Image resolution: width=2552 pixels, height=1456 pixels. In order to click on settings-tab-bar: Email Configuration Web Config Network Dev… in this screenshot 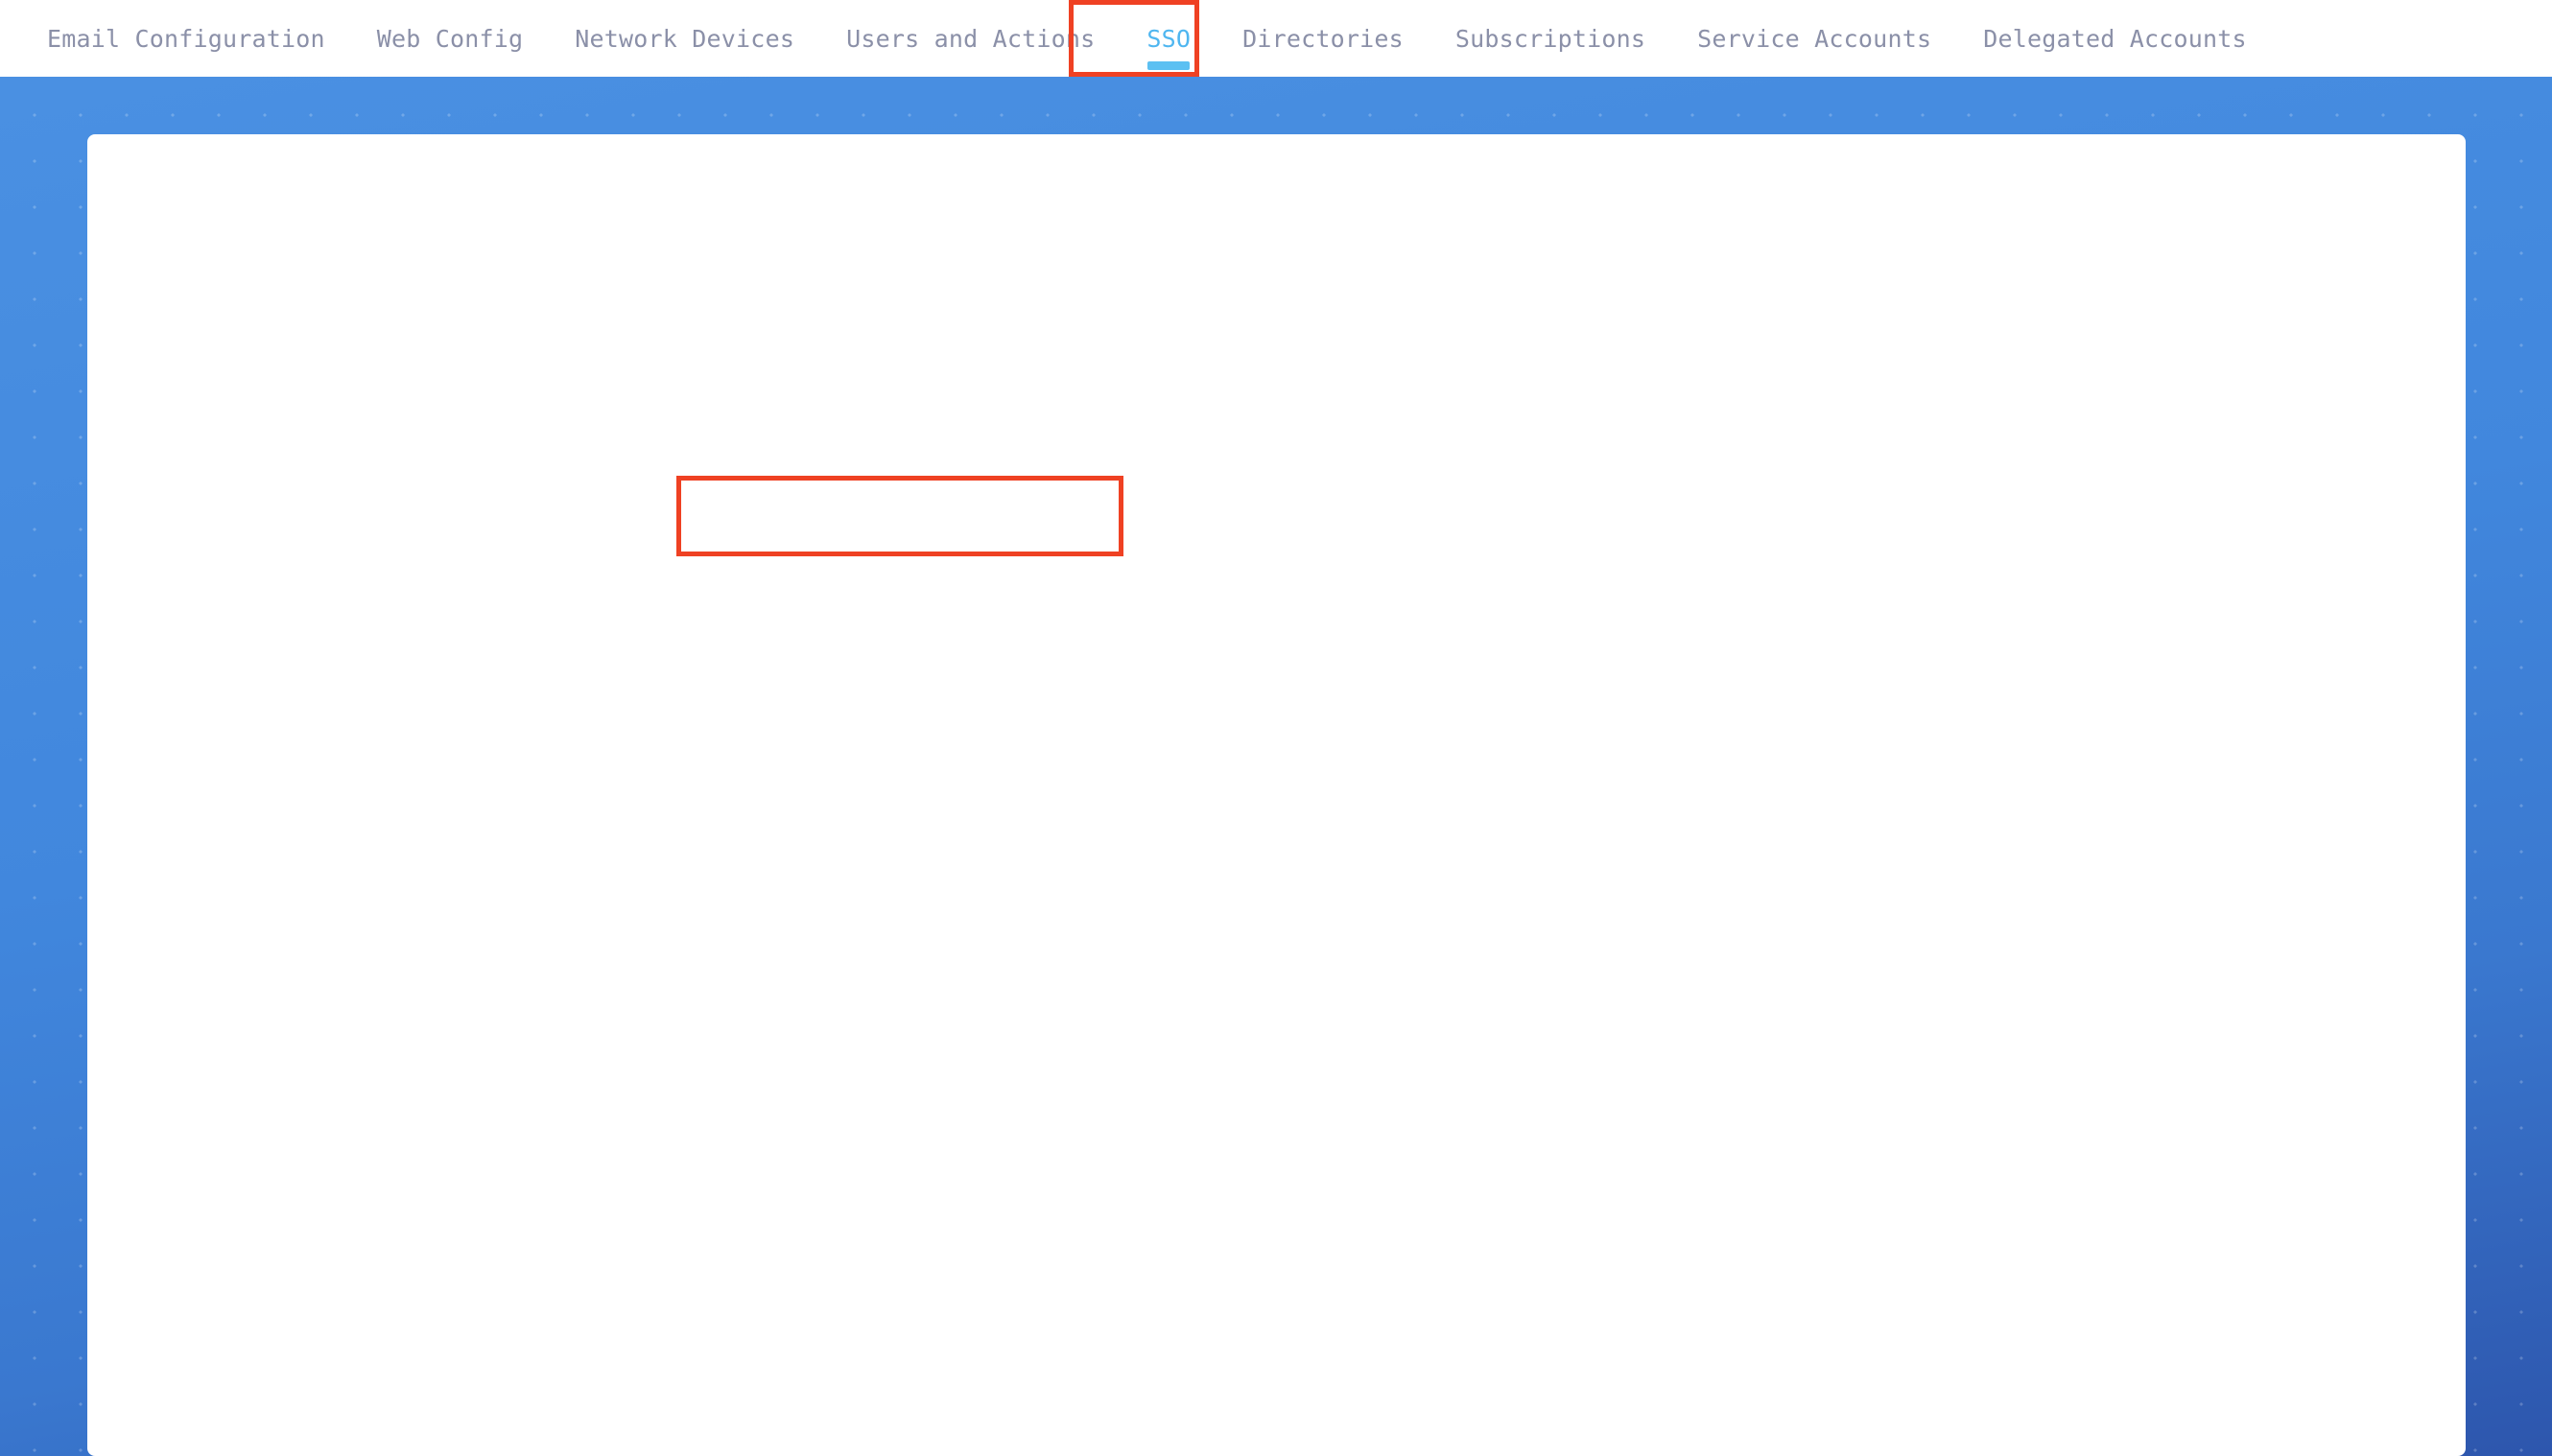, I will do `click(1276, 39)`.